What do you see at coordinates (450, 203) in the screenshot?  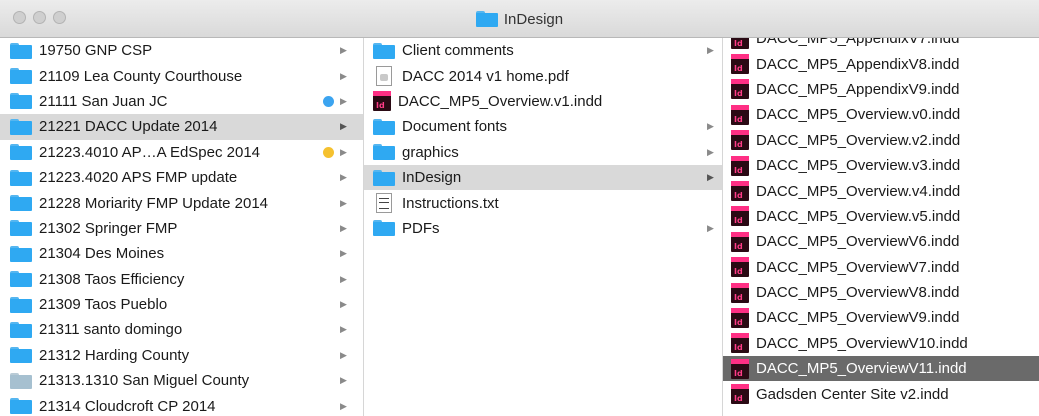 I see `item-label: Instructions.txt` at bounding box center [450, 203].